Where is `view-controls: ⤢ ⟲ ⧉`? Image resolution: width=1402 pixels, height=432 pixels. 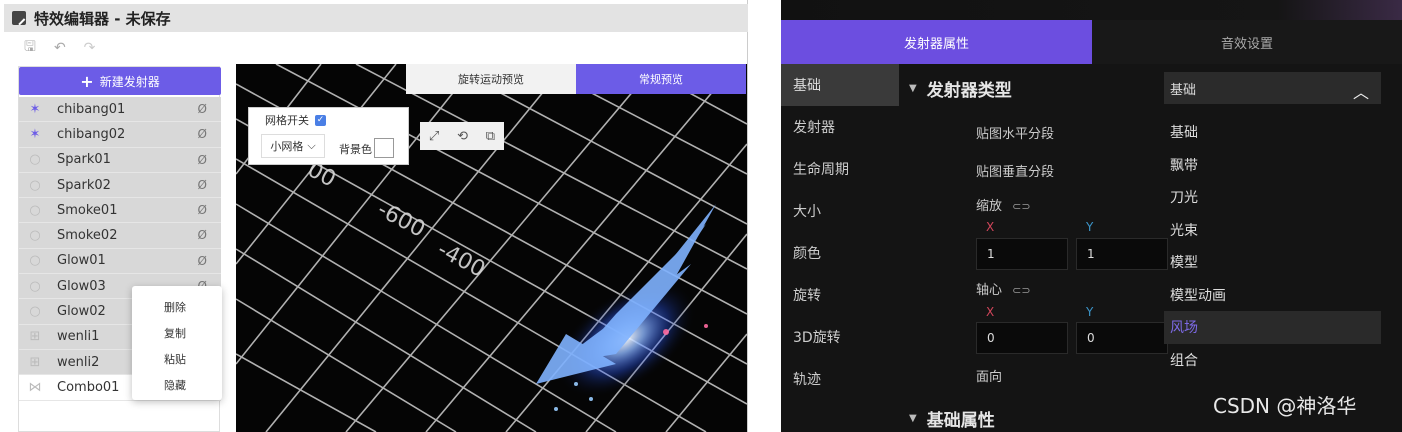
view-controls: ⤢ ⟲ ⧉ is located at coordinates (462, 136).